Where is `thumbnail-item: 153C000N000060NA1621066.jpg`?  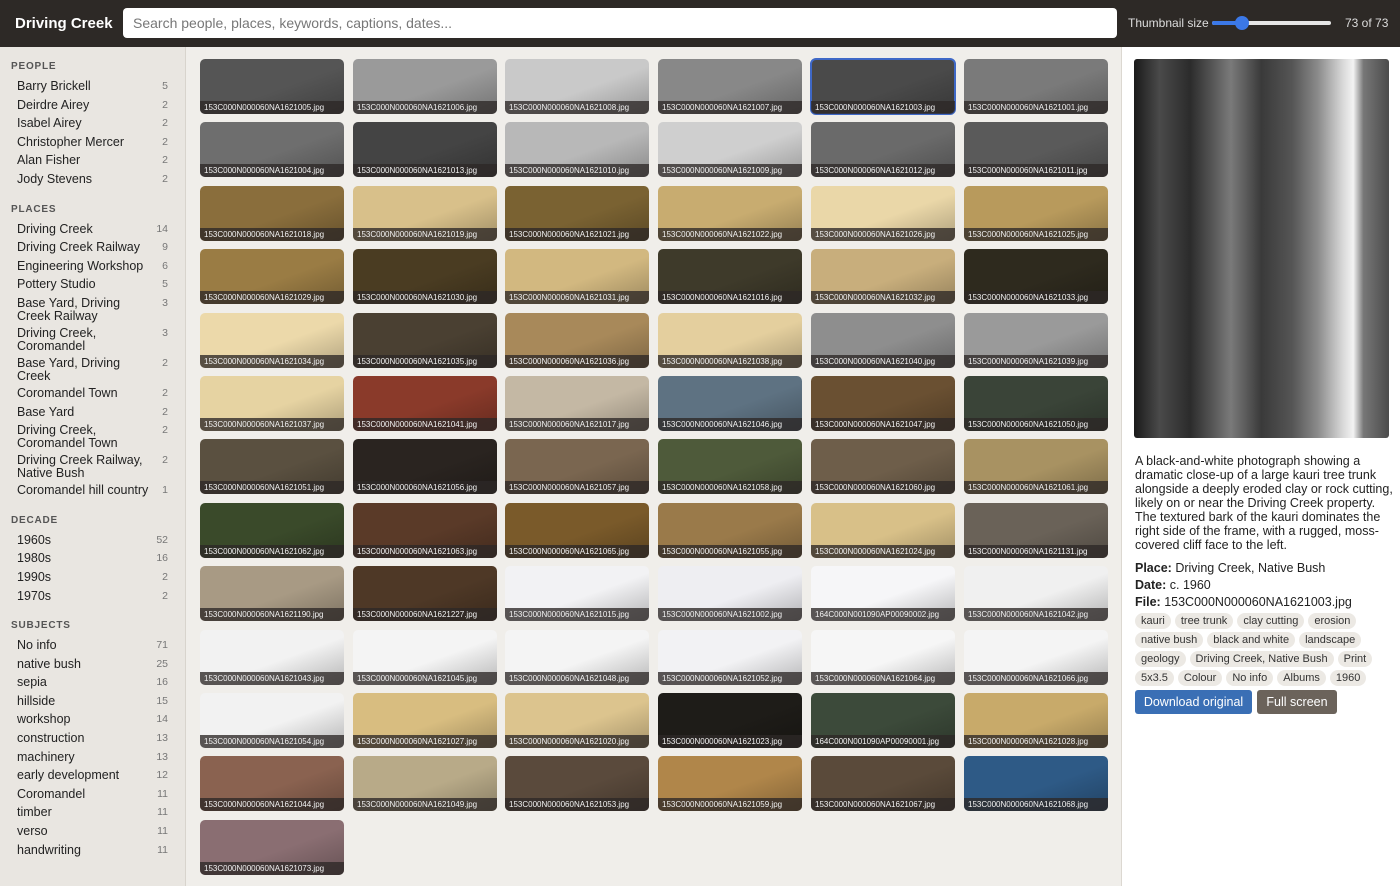 thumbnail-item: 153C000N000060NA1621066.jpg is located at coordinates (1036, 657).